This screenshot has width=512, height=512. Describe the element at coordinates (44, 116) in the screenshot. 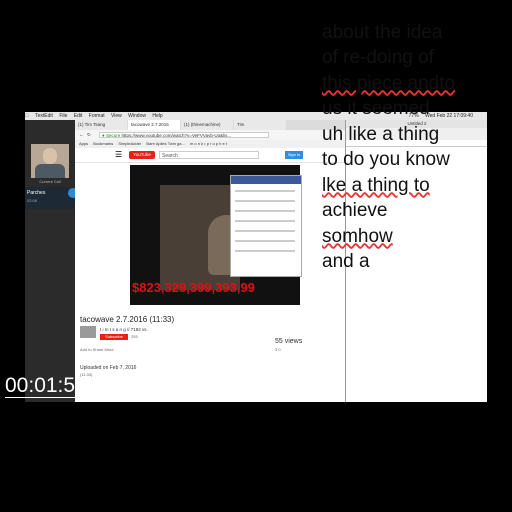

I see `menu-app: TextEdit` at that location.